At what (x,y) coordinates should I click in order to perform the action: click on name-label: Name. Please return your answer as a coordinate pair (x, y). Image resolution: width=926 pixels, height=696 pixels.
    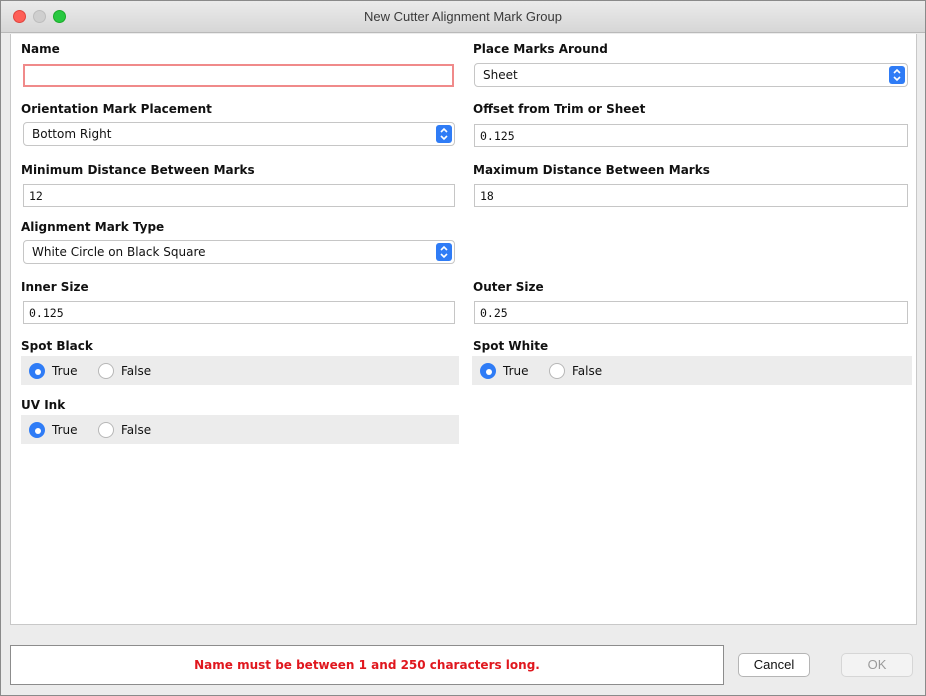
    Looking at the image, I should click on (40, 49).